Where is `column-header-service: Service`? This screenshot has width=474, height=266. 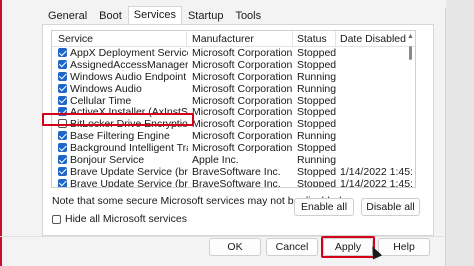 column-header-service: Service is located at coordinates (75, 39).